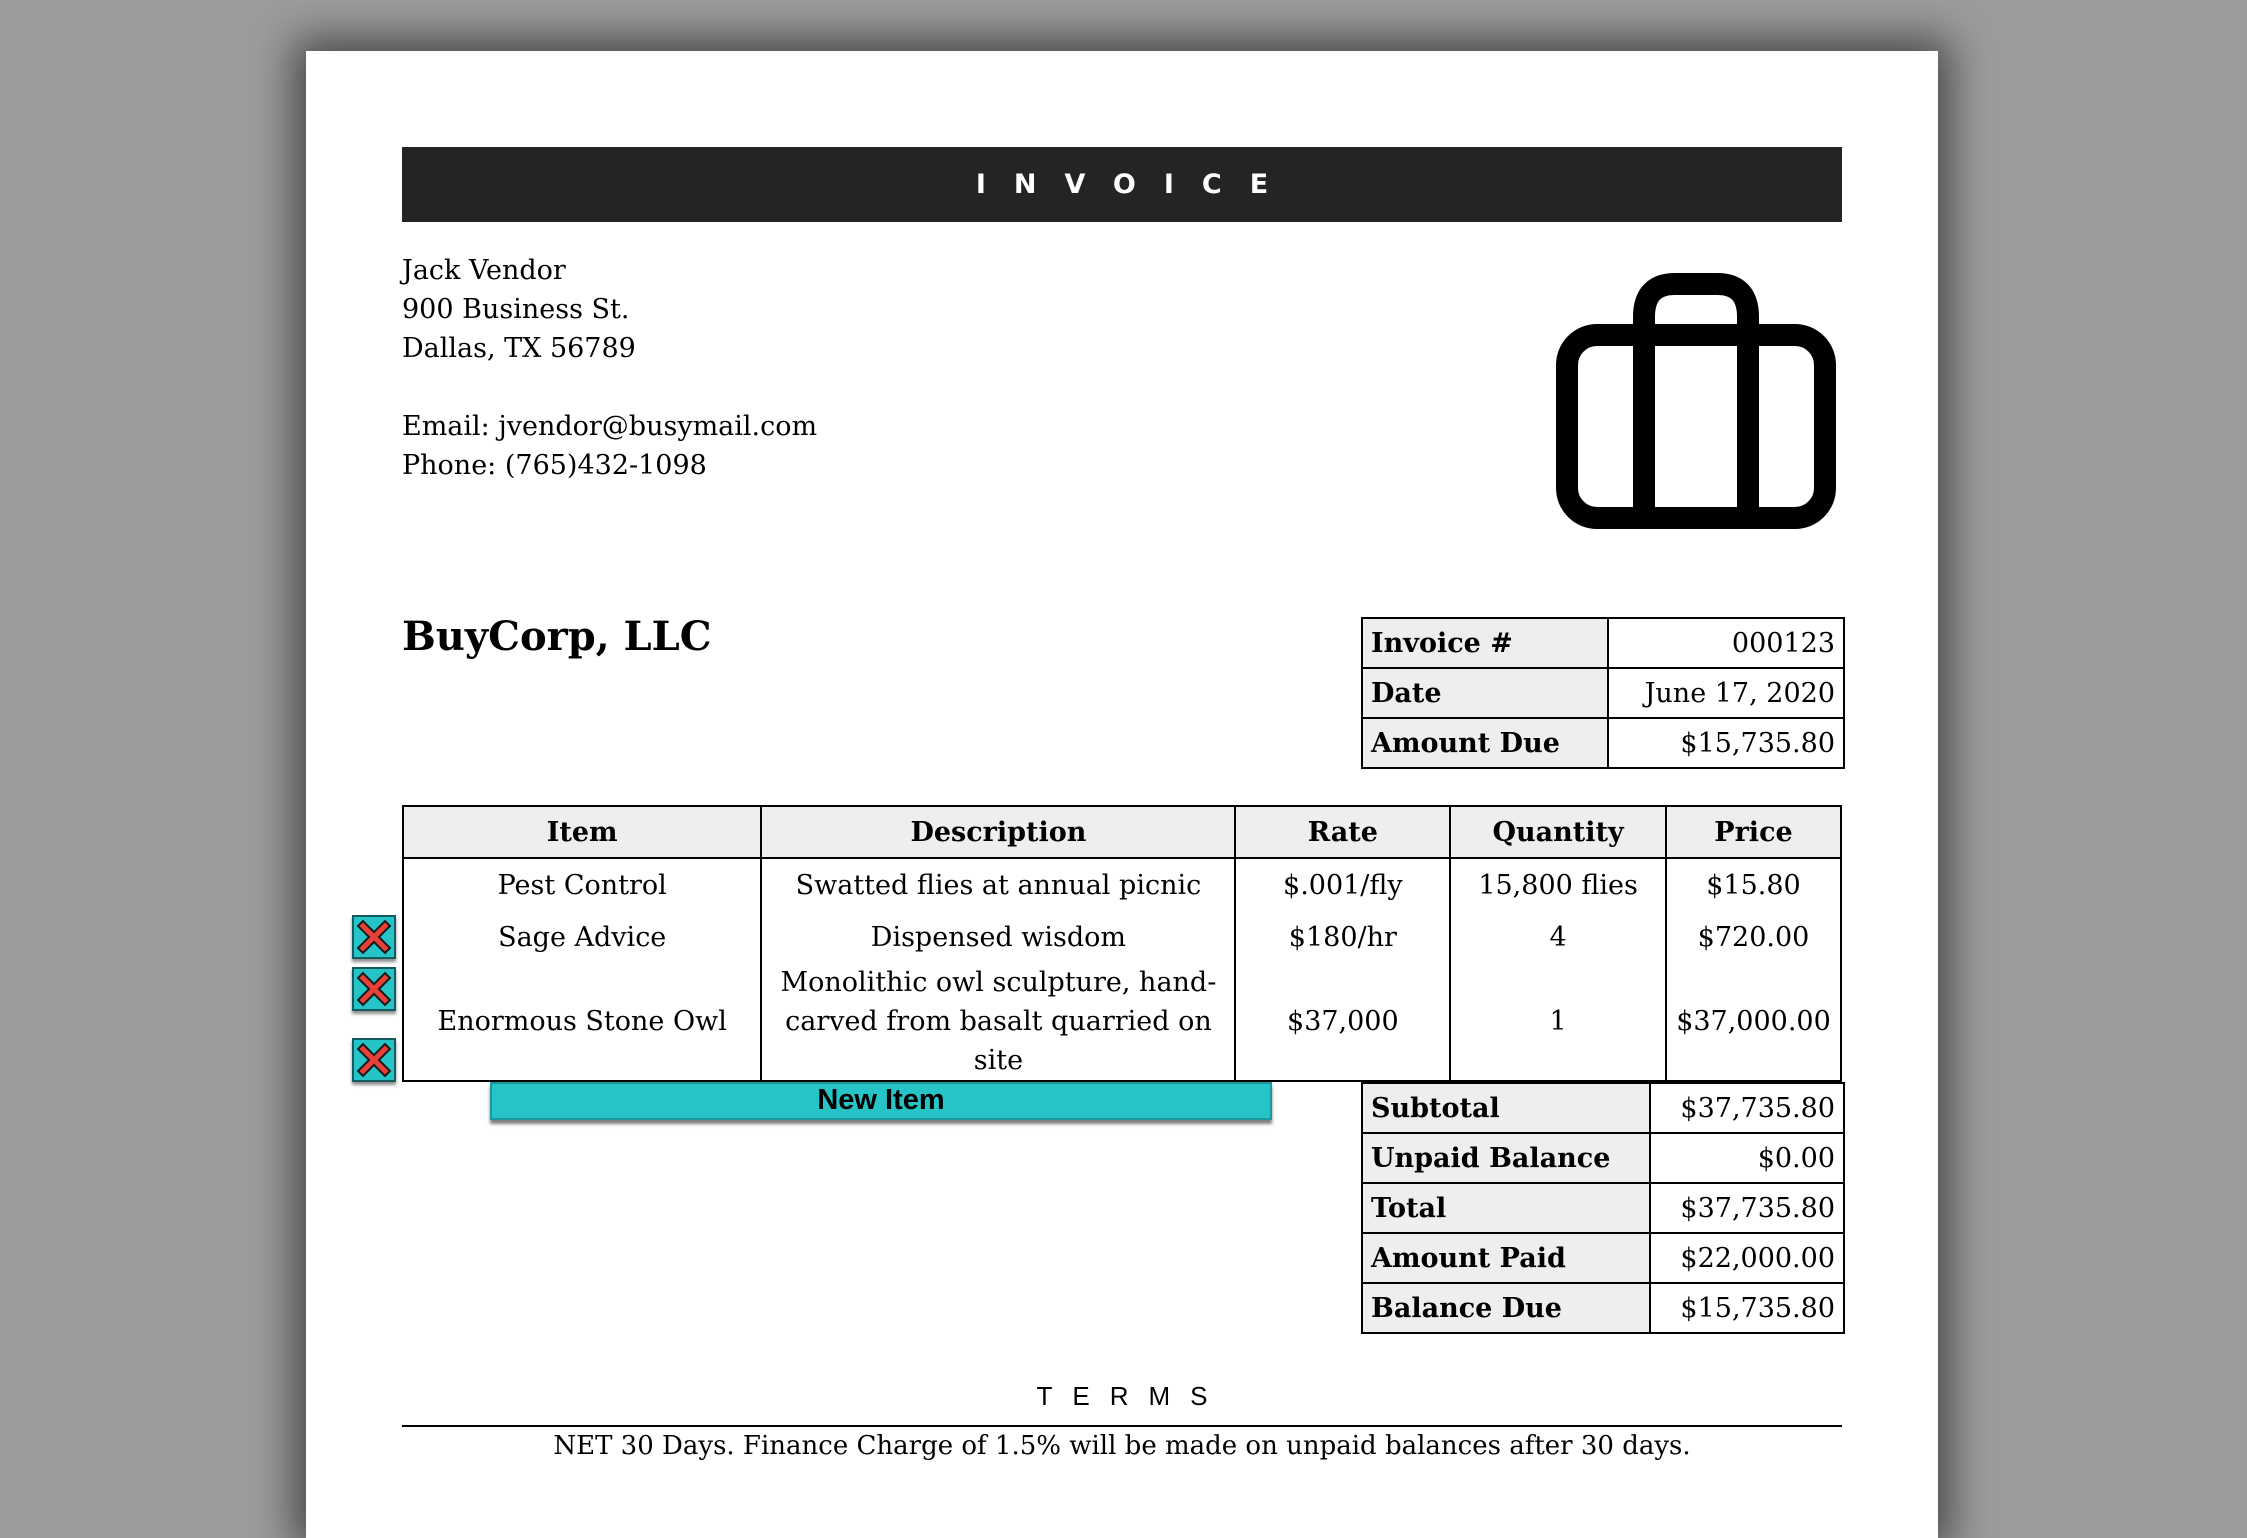 This screenshot has width=2247, height=1538. Describe the element at coordinates (1343, 1022) in the screenshot. I see `item-rate: $37,000` at that location.